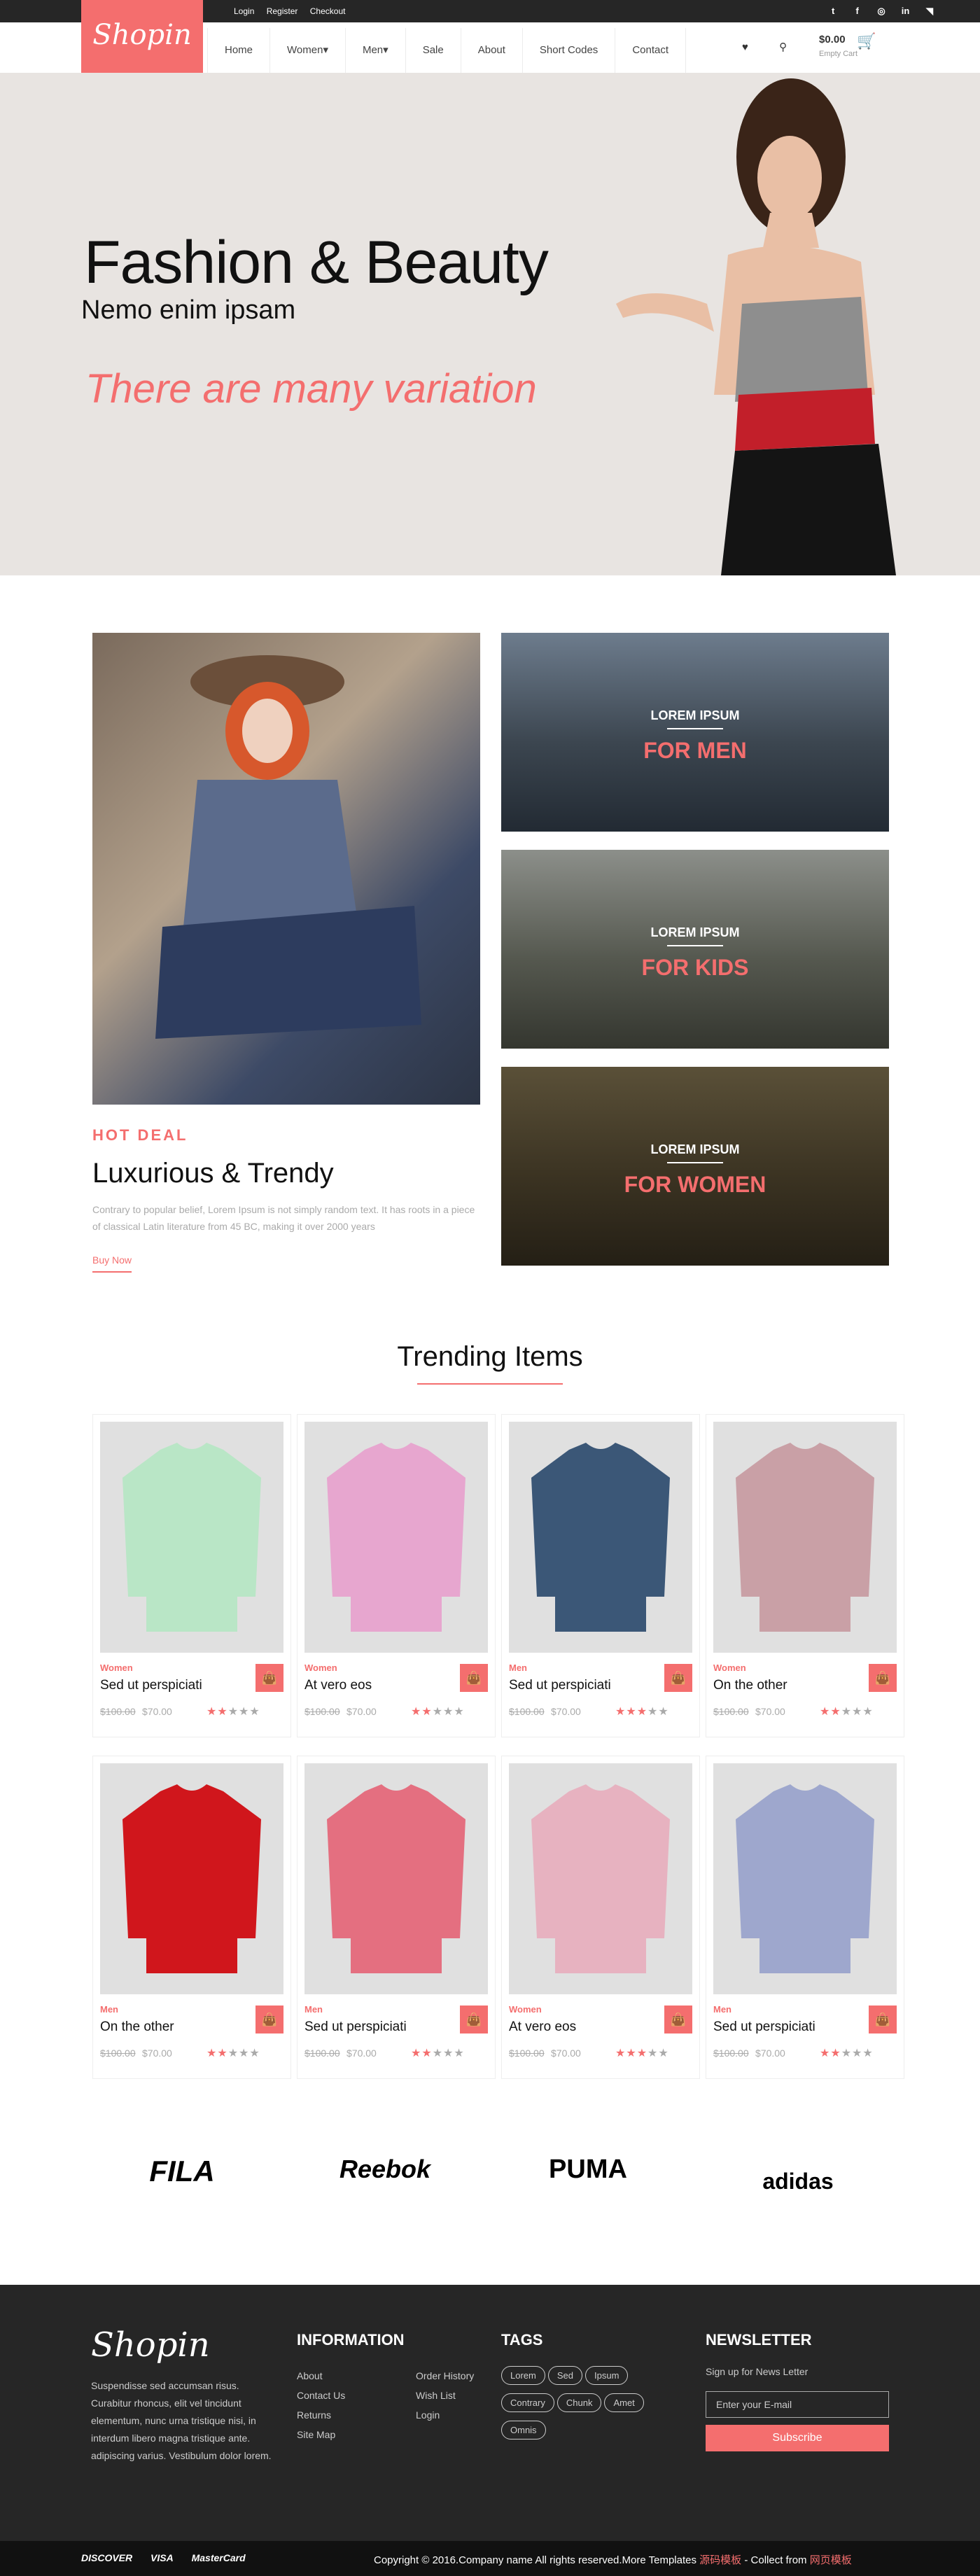  What do you see at coordinates (523, 2375) in the screenshot?
I see `tag: Lorem` at bounding box center [523, 2375].